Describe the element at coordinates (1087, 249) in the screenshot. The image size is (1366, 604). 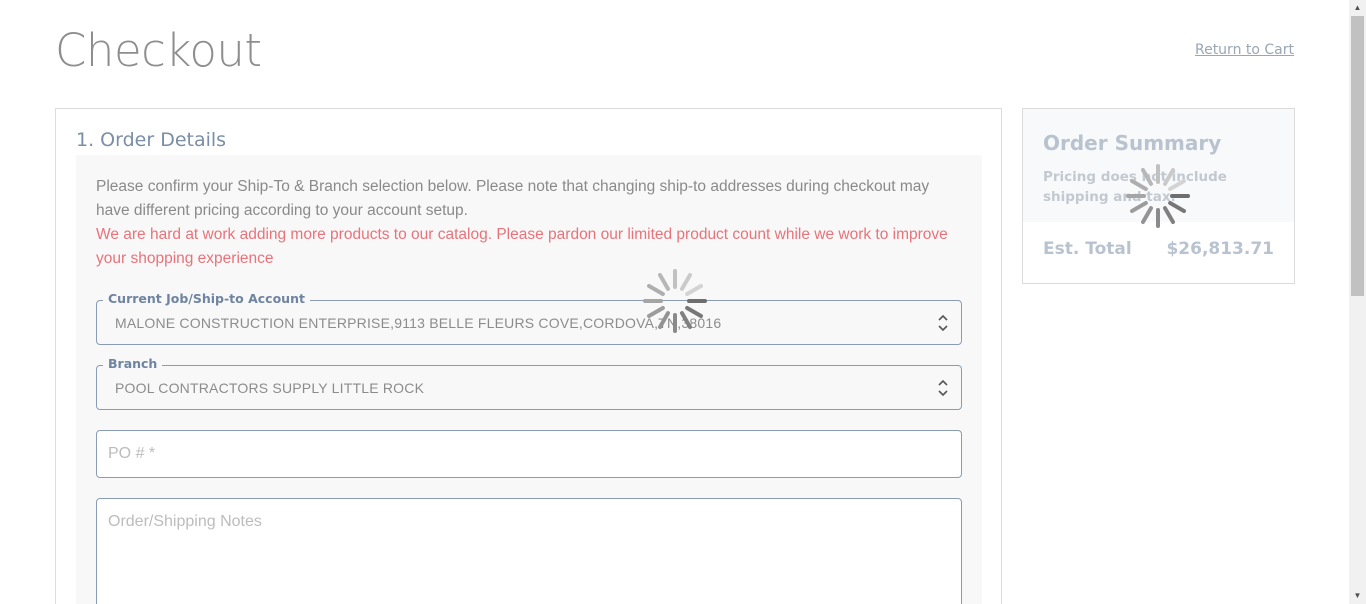
I see `est-total-label: Est. Total` at that location.